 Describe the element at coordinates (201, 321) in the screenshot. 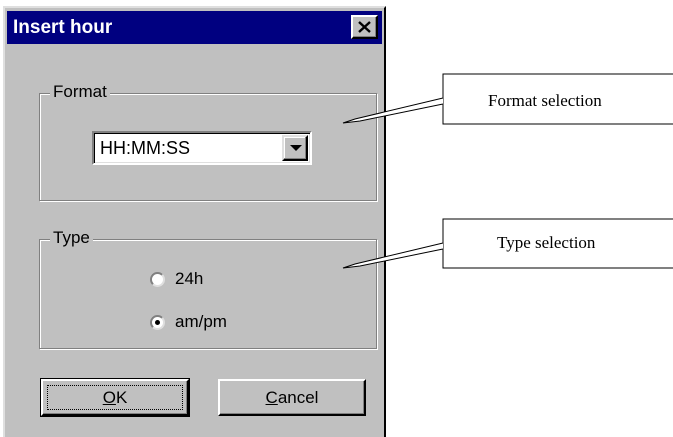

I see `radio-ampm-label: am/pm` at that location.